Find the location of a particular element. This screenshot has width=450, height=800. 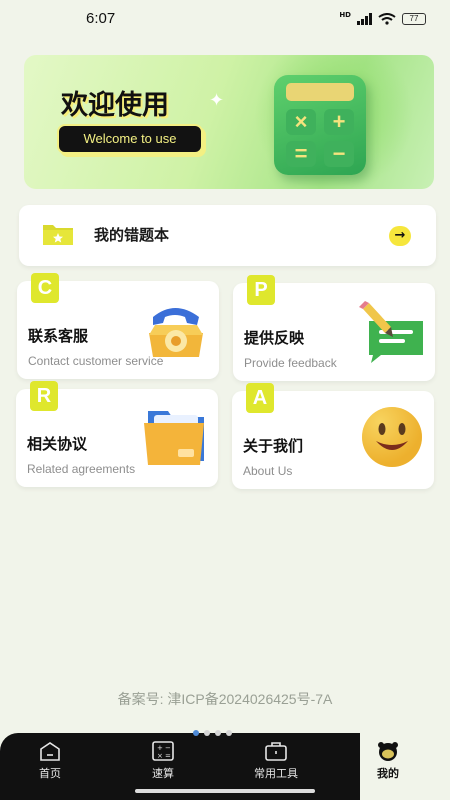

status-bar: 6:07 HD 77 is located at coordinates (225, 18).